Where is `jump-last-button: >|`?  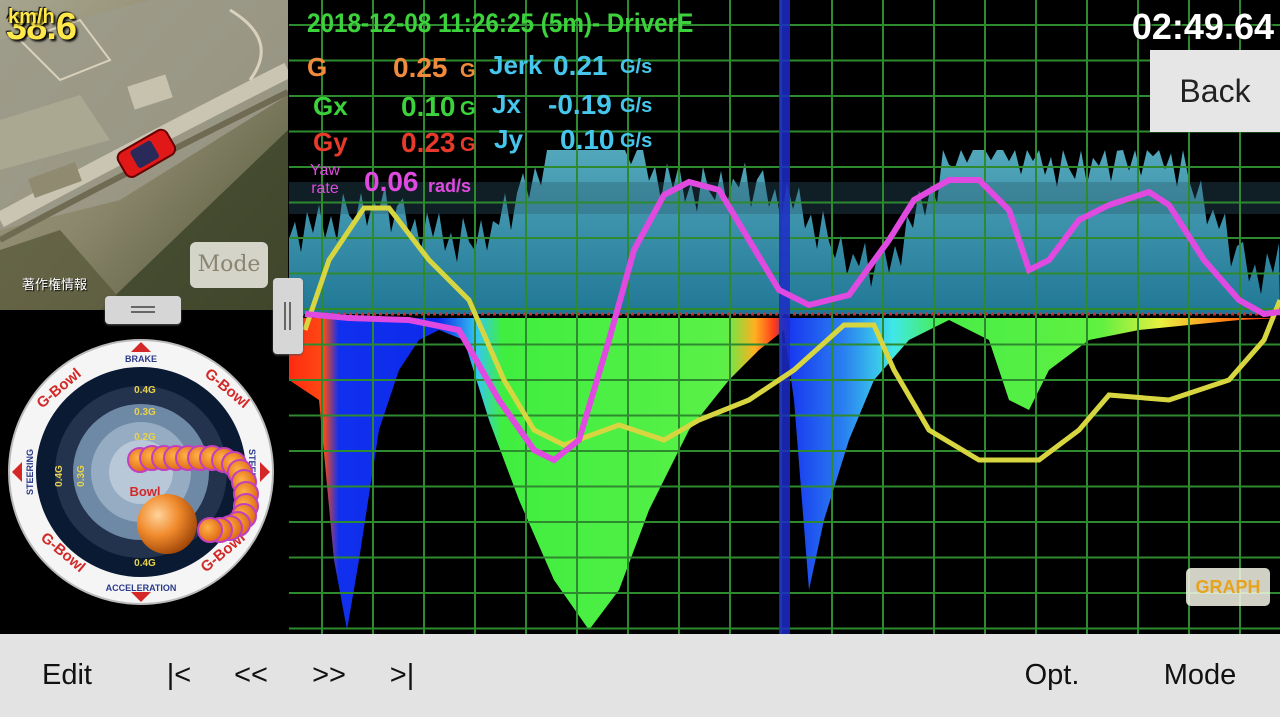
jump-last-button: >| is located at coordinates (402, 675).